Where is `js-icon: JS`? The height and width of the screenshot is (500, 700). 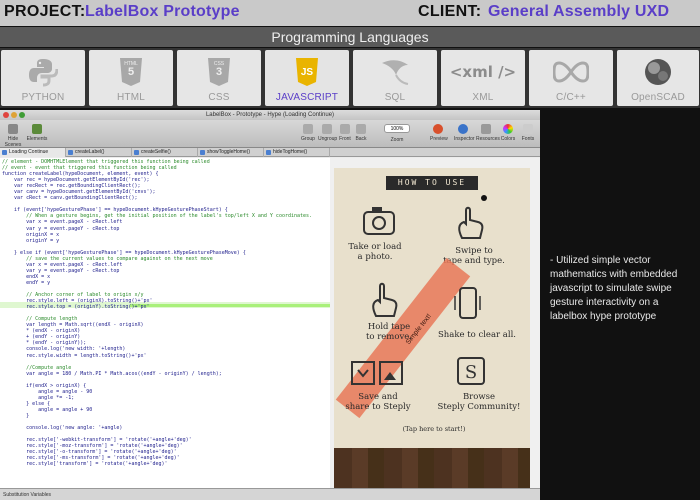 js-icon: JS is located at coordinates (307, 72).